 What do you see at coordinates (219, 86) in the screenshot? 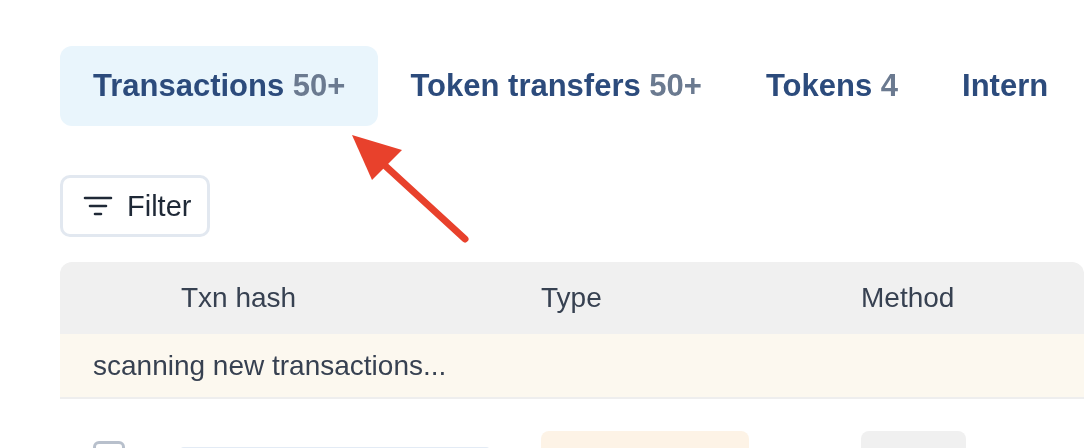
I see `tab: Transactions 50+` at bounding box center [219, 86].